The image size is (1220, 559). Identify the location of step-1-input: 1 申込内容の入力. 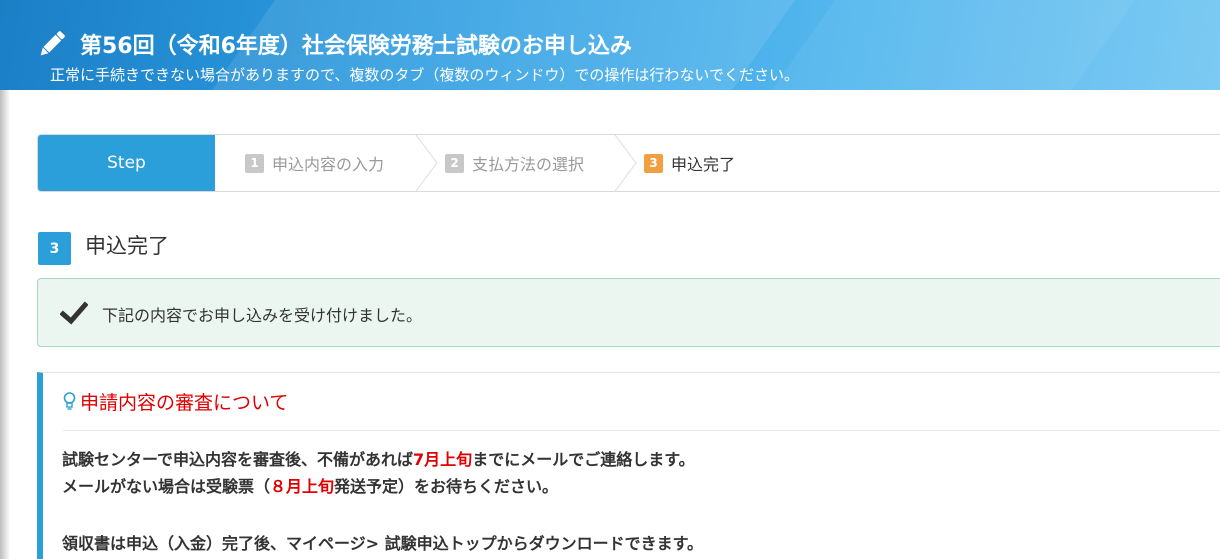
(314, 163).